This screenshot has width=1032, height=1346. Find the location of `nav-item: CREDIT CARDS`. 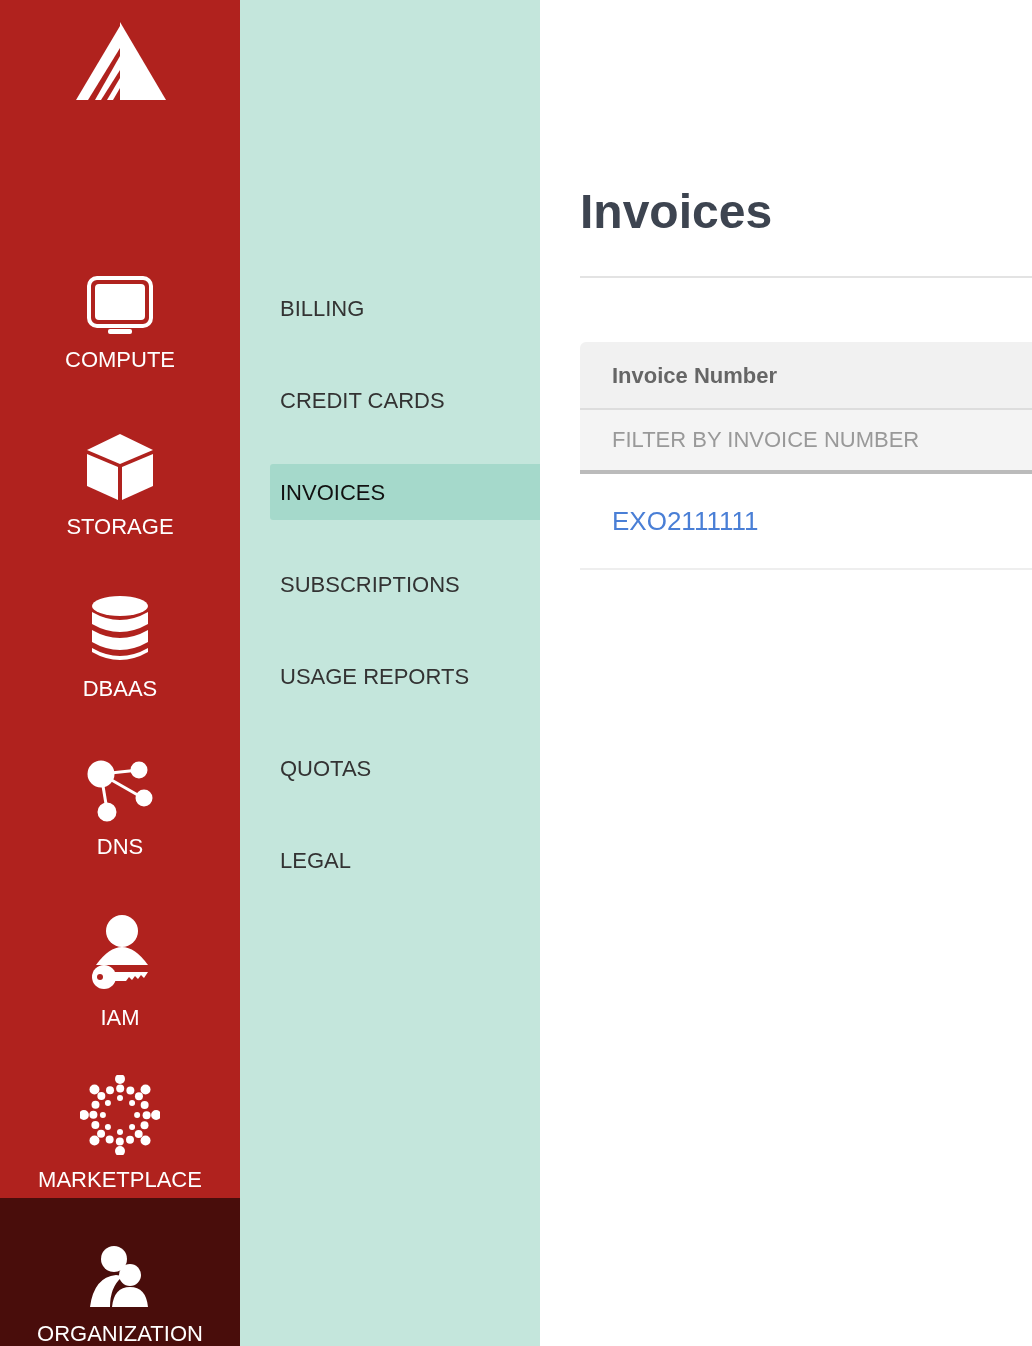

nav-item: CREDIT CARDS is located at coordinates (405, 400).